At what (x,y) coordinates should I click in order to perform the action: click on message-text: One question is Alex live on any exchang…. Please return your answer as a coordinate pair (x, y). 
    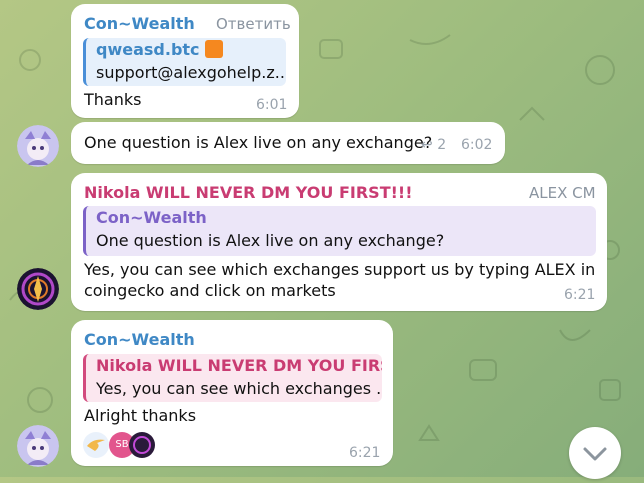
    Looking at the image, I should click on (258, 142).